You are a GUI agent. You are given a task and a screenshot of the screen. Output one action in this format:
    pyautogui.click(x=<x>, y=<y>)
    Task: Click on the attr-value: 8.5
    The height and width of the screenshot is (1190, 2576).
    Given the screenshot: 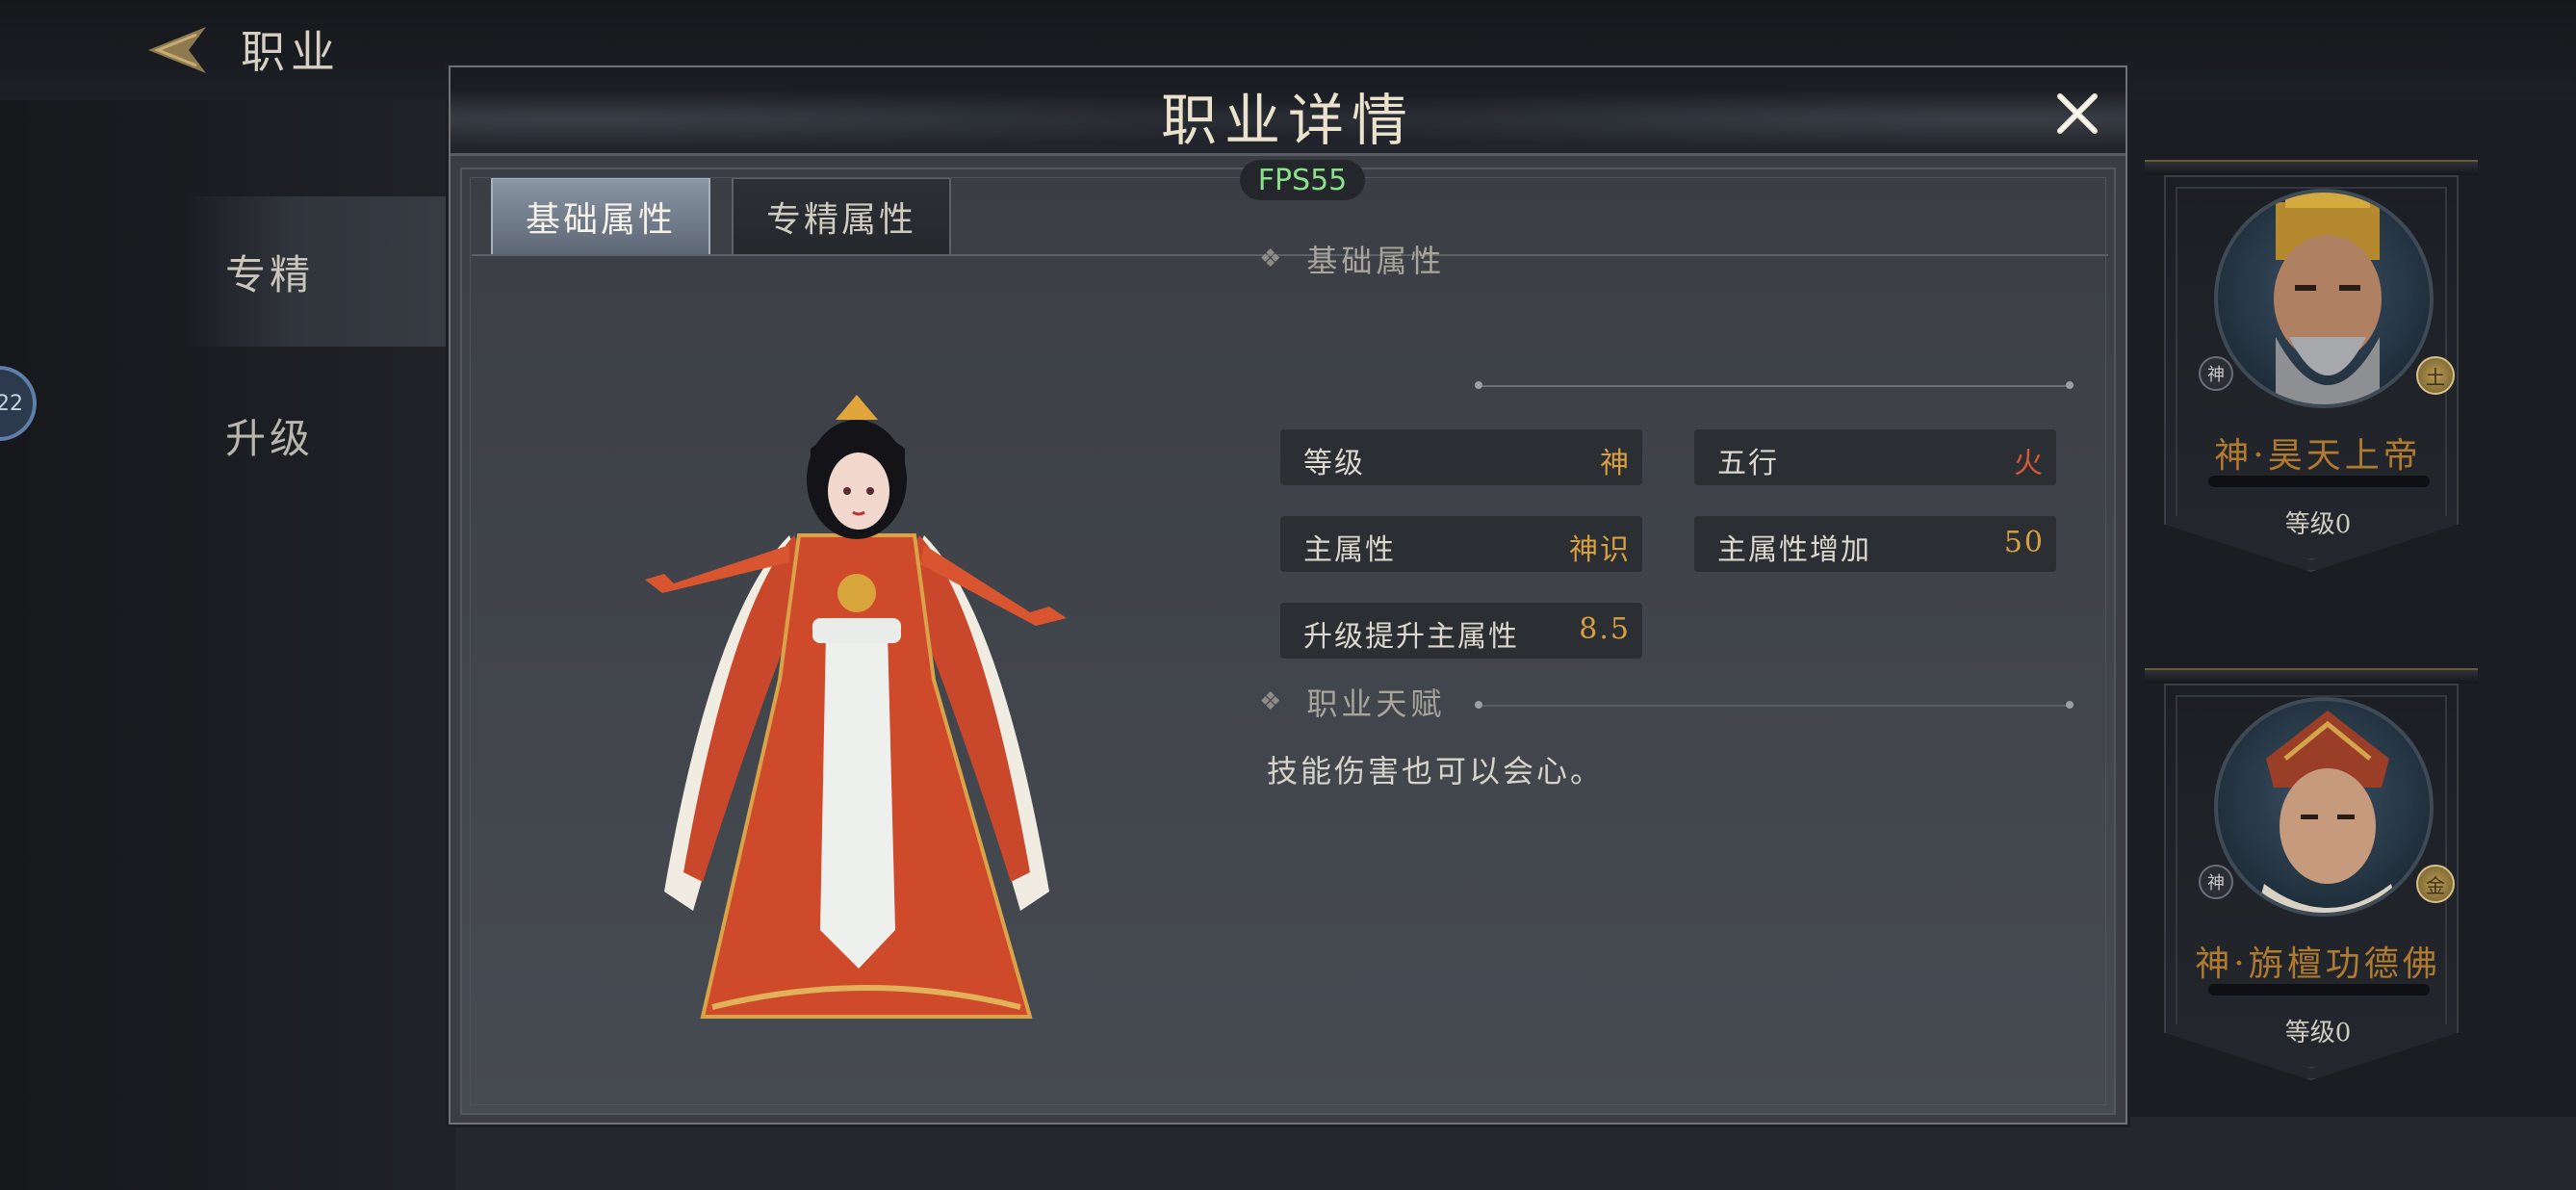 What is the action you would take?
    pyautogui.click(x=1605, y=629)
    